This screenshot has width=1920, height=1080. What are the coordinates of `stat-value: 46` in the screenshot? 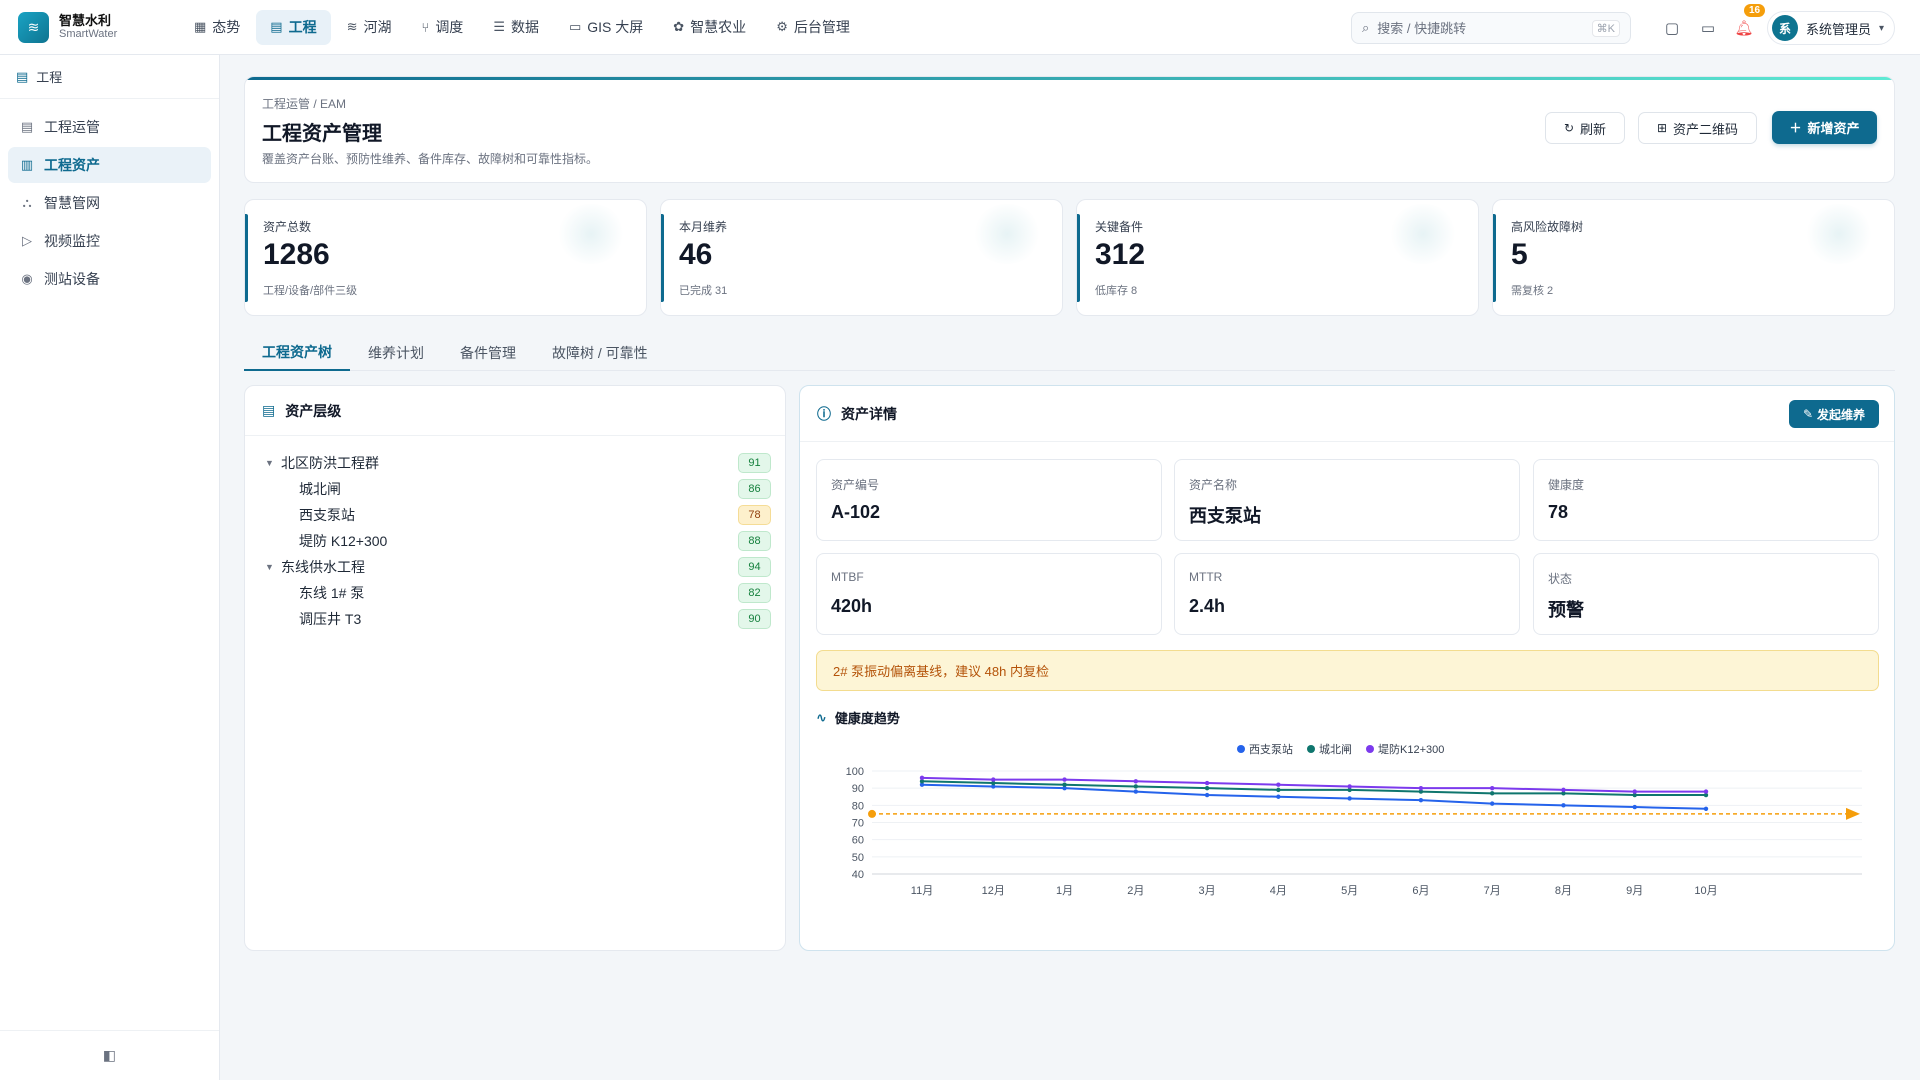 It's located at (696, 254).